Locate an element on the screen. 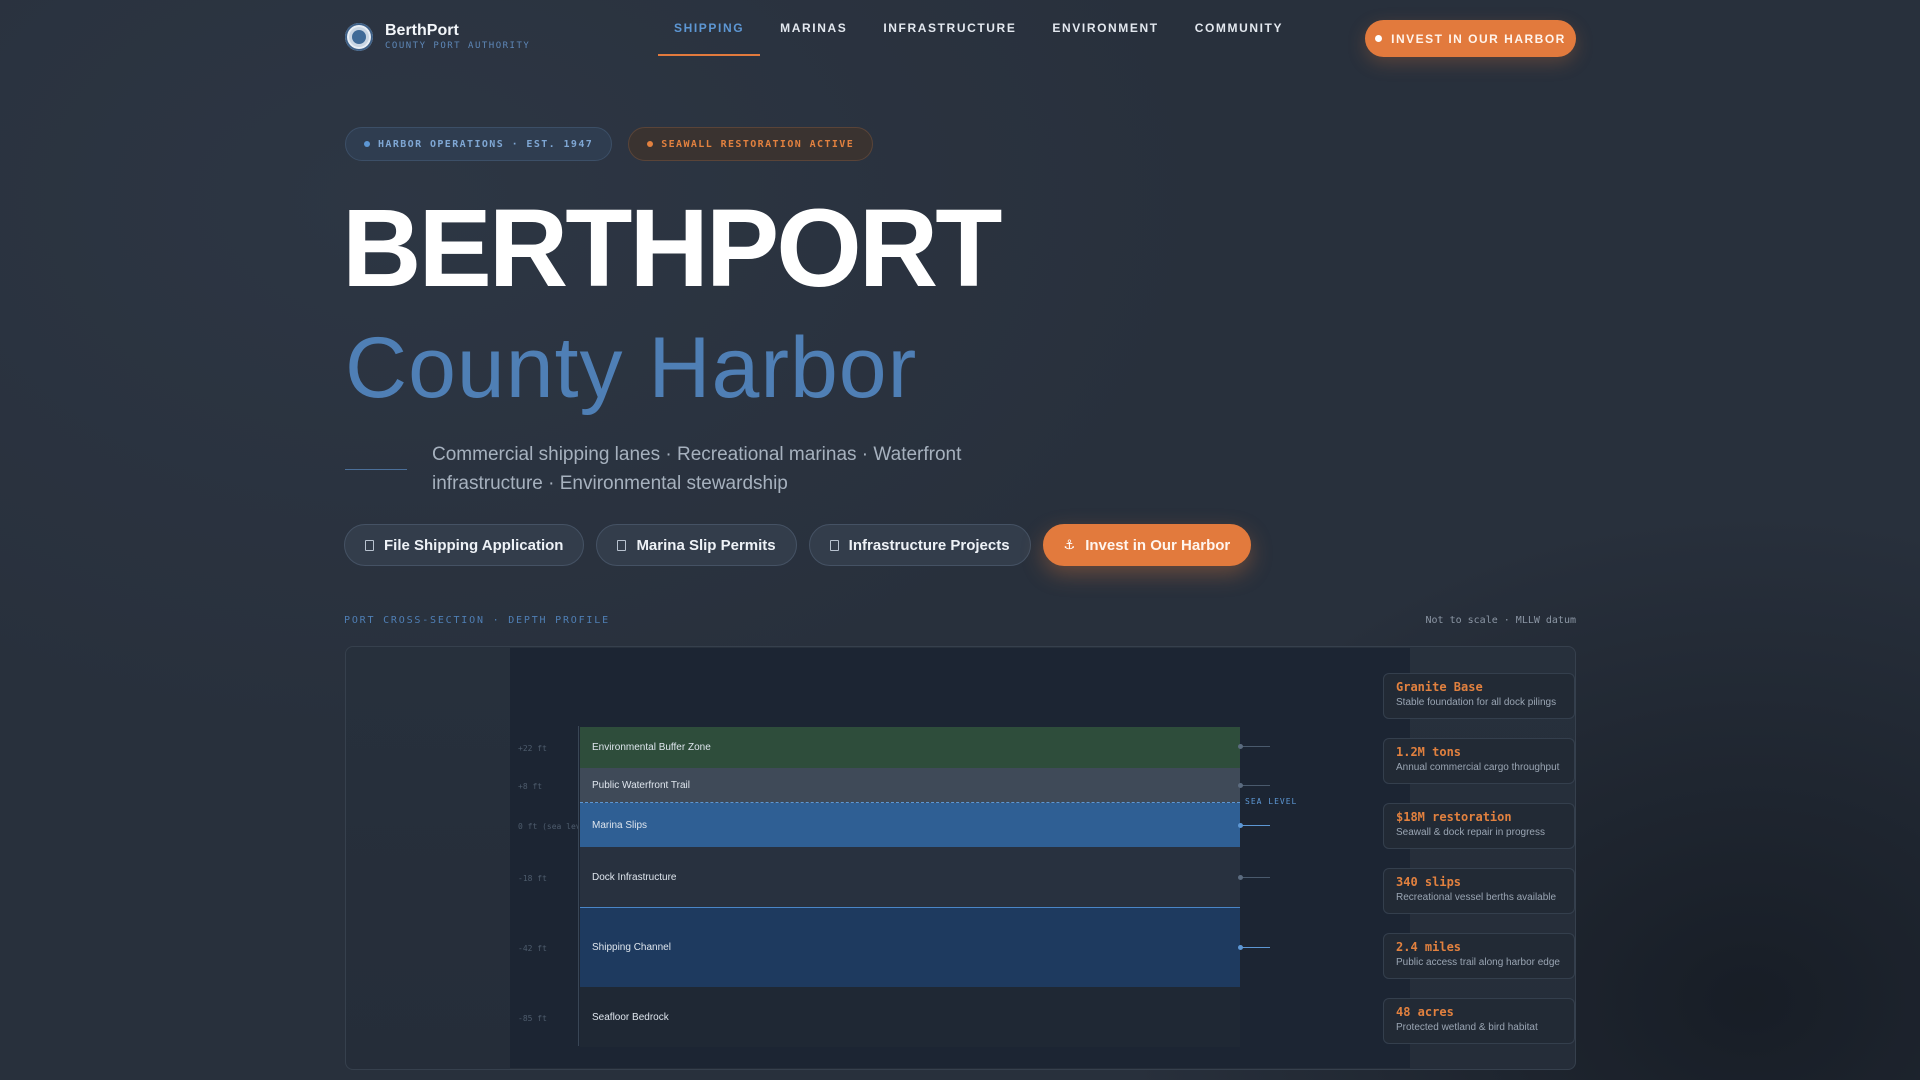 This screenshot has height=1080, width=1920. depth-tick: +22 ft is located at coordinates (532, 748).